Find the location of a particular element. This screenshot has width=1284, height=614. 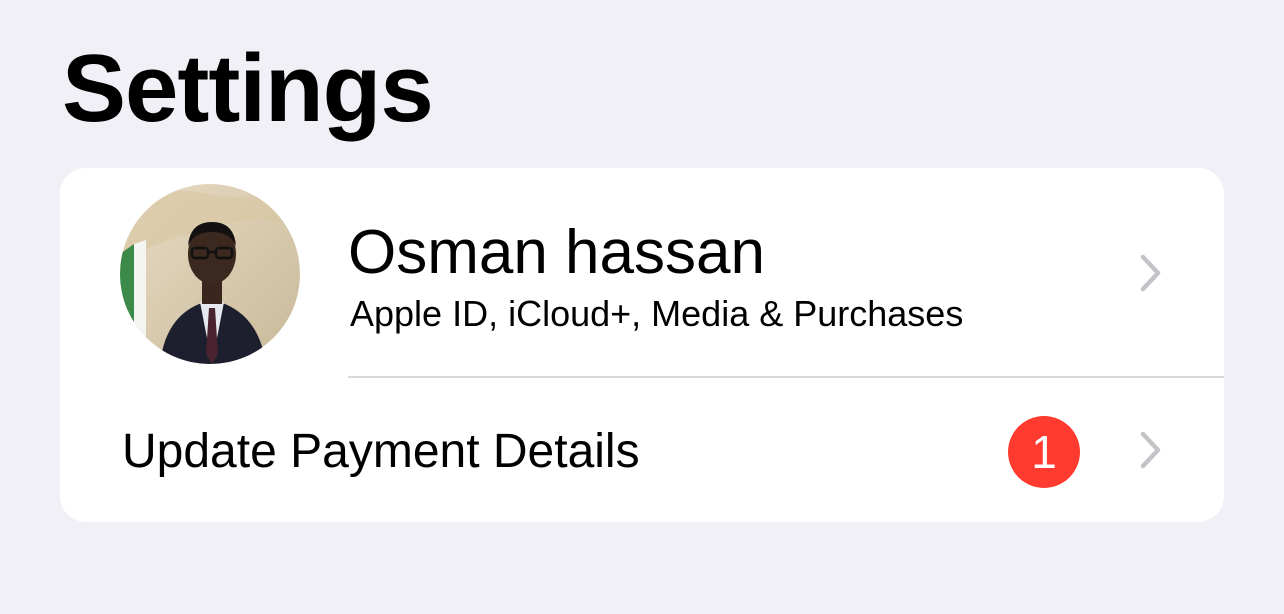

profile-subtitle: Apple ID, iCloud+, Media & Purchases is located at coordinates (657, 313).